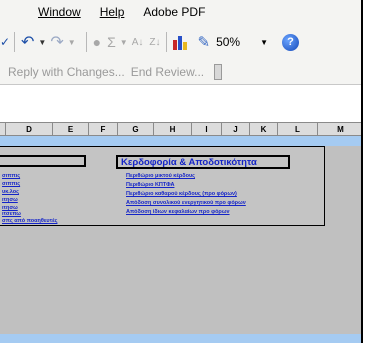 This screenshot has height=343, width=371. I want to click on column-header-h: H, so click(173, 129).